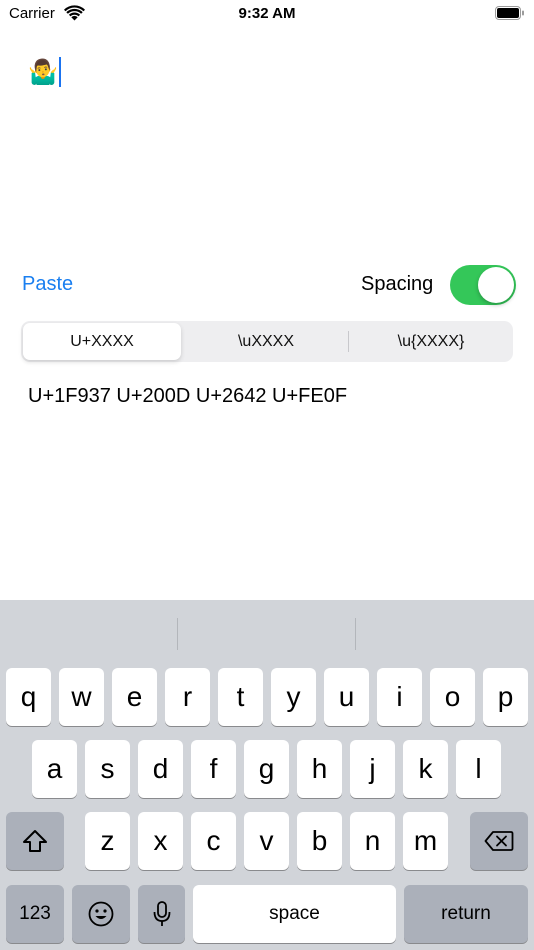 The height and width of the screenshot is (950, 534). What do you see at coordinates (187, 697) in the screenshot?
I see `key-r: r` at bounding box center [187, 697].